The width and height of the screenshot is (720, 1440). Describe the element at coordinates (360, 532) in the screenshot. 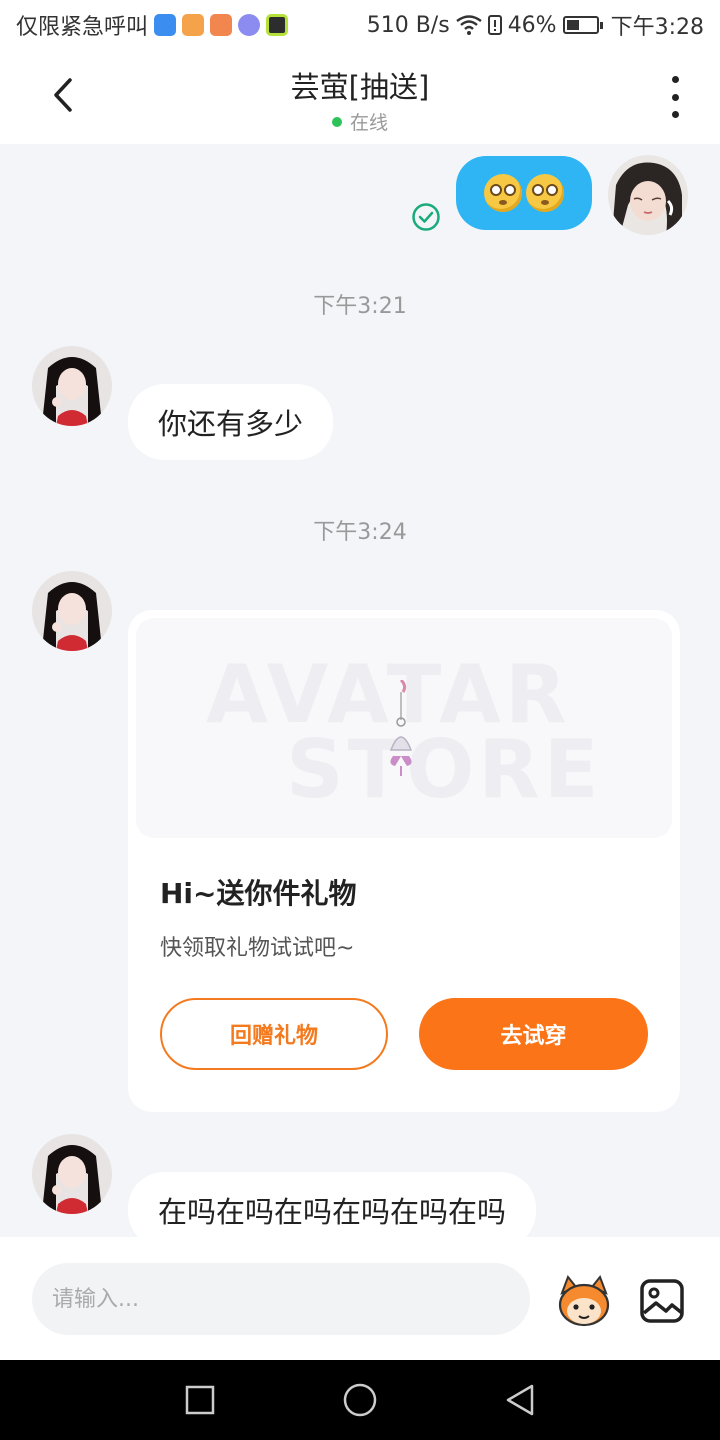

I see `timestamp: 下午3:24` at that location.